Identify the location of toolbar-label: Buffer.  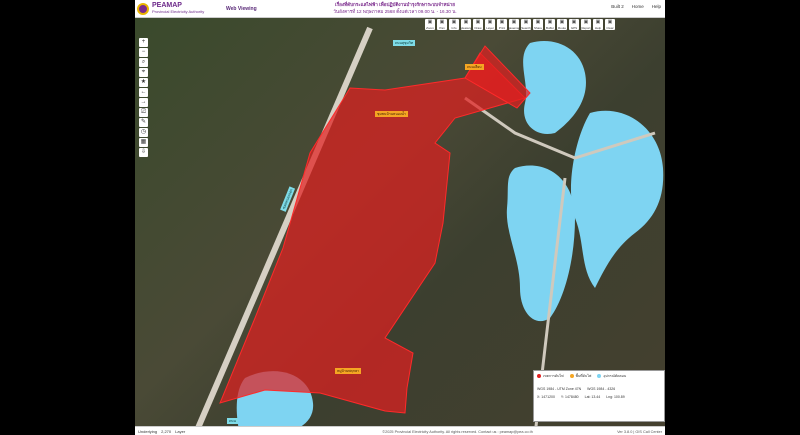
(550, 28).